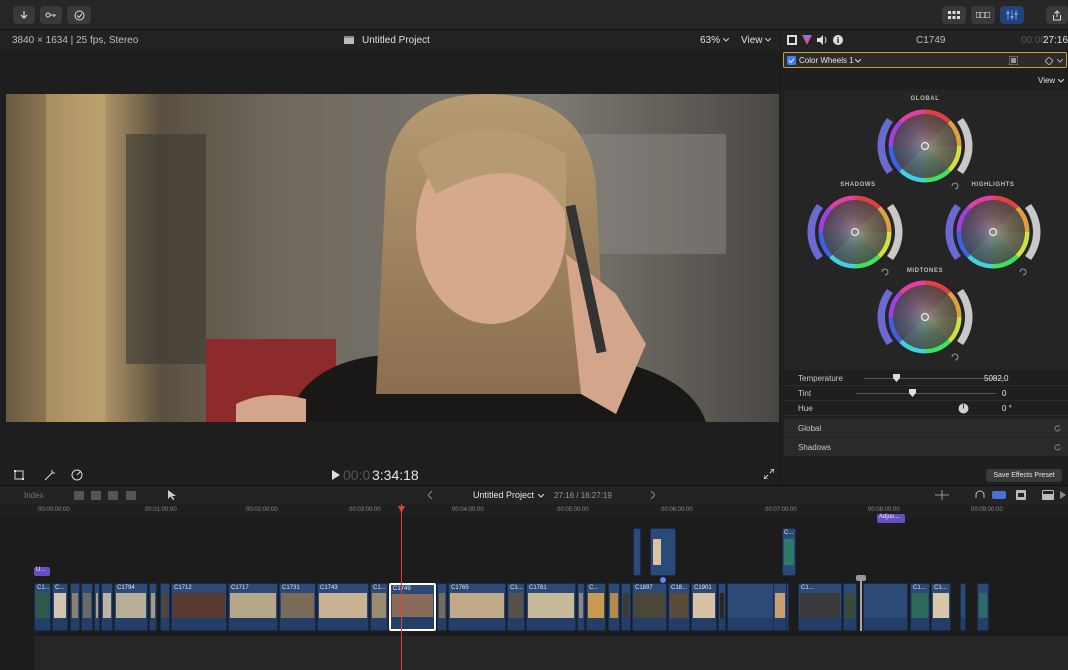 This screenshot has width=1068, height=670. I want to click on enhance-wand-icon, so click(50, 475).